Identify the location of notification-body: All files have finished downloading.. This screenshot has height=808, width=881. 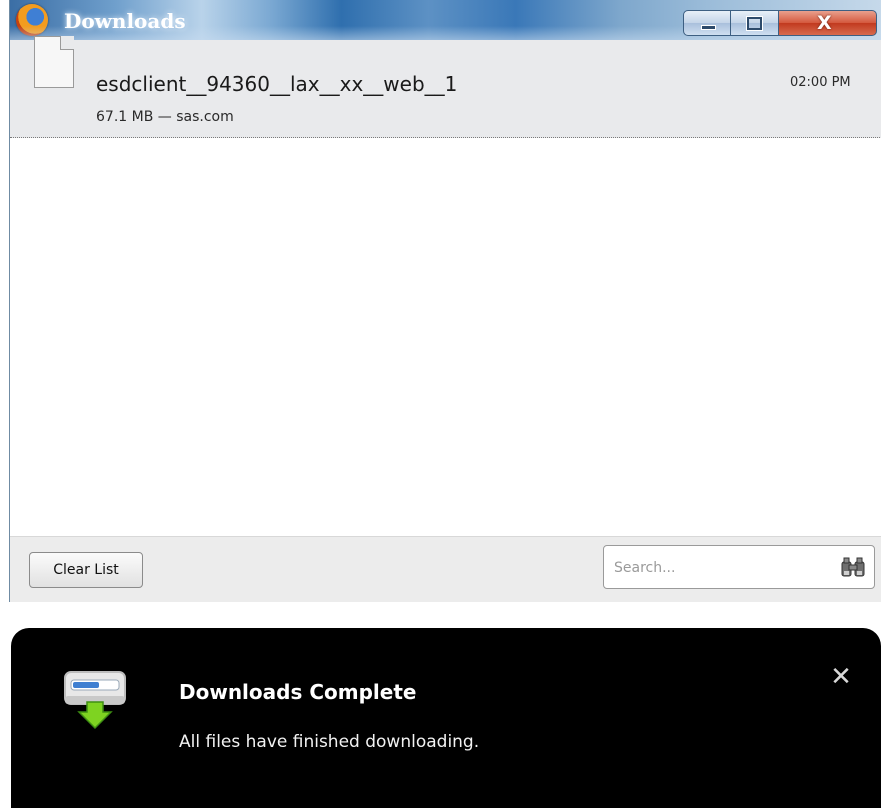
(329, 742).